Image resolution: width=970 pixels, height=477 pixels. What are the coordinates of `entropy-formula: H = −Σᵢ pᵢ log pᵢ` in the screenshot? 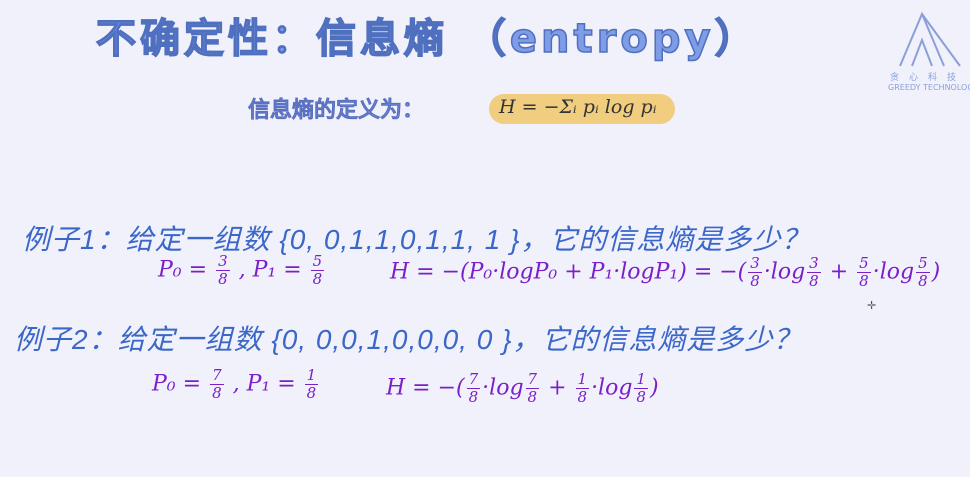 It's located at (578, 107).